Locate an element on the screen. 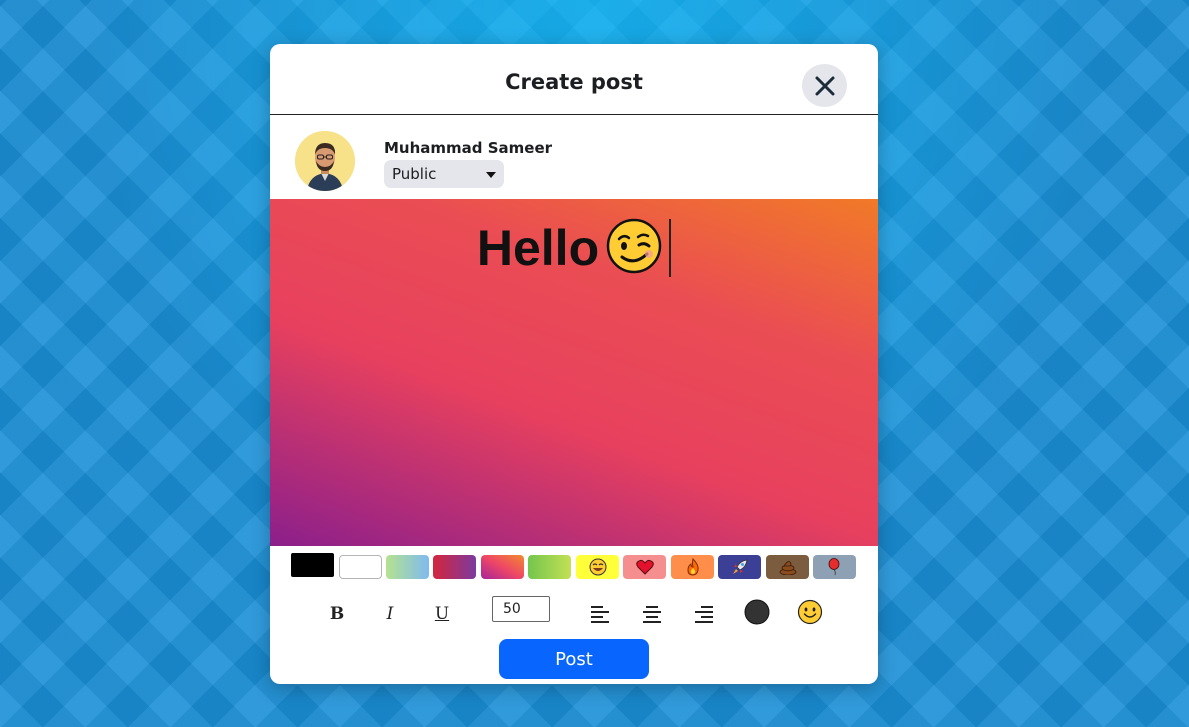  dialog-header: Create post is located at coordinates (574, 79).